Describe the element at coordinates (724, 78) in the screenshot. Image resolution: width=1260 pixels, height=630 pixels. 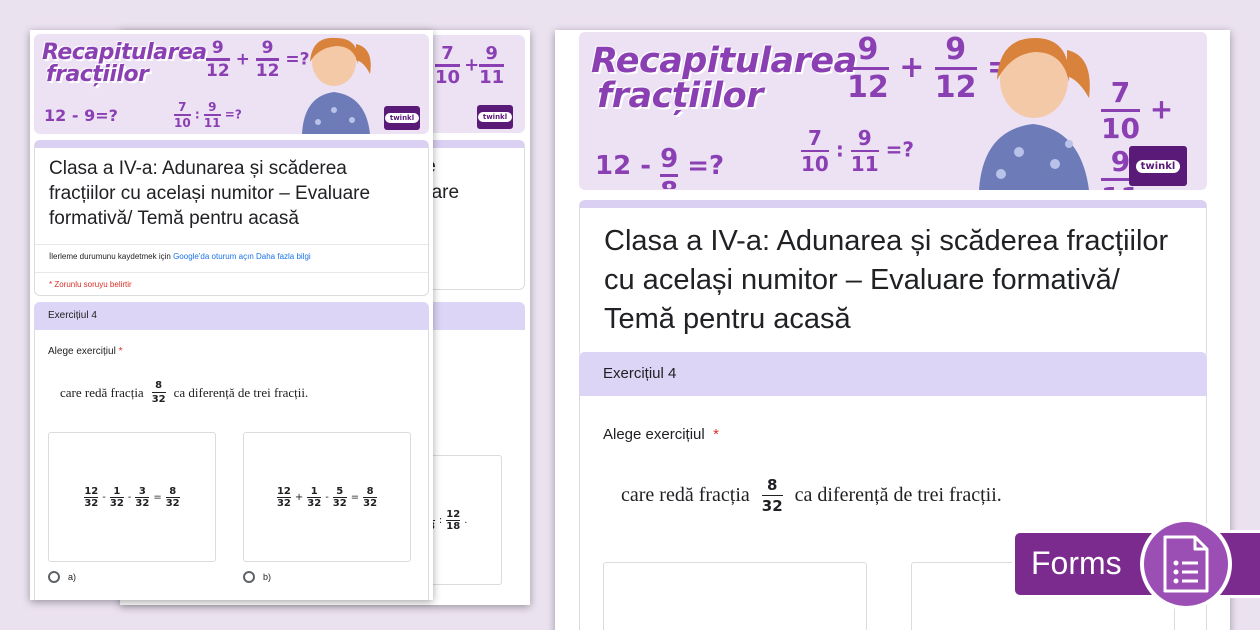
I see `banner-title-zoomed: Recapitularea fracțiilor` at that location.